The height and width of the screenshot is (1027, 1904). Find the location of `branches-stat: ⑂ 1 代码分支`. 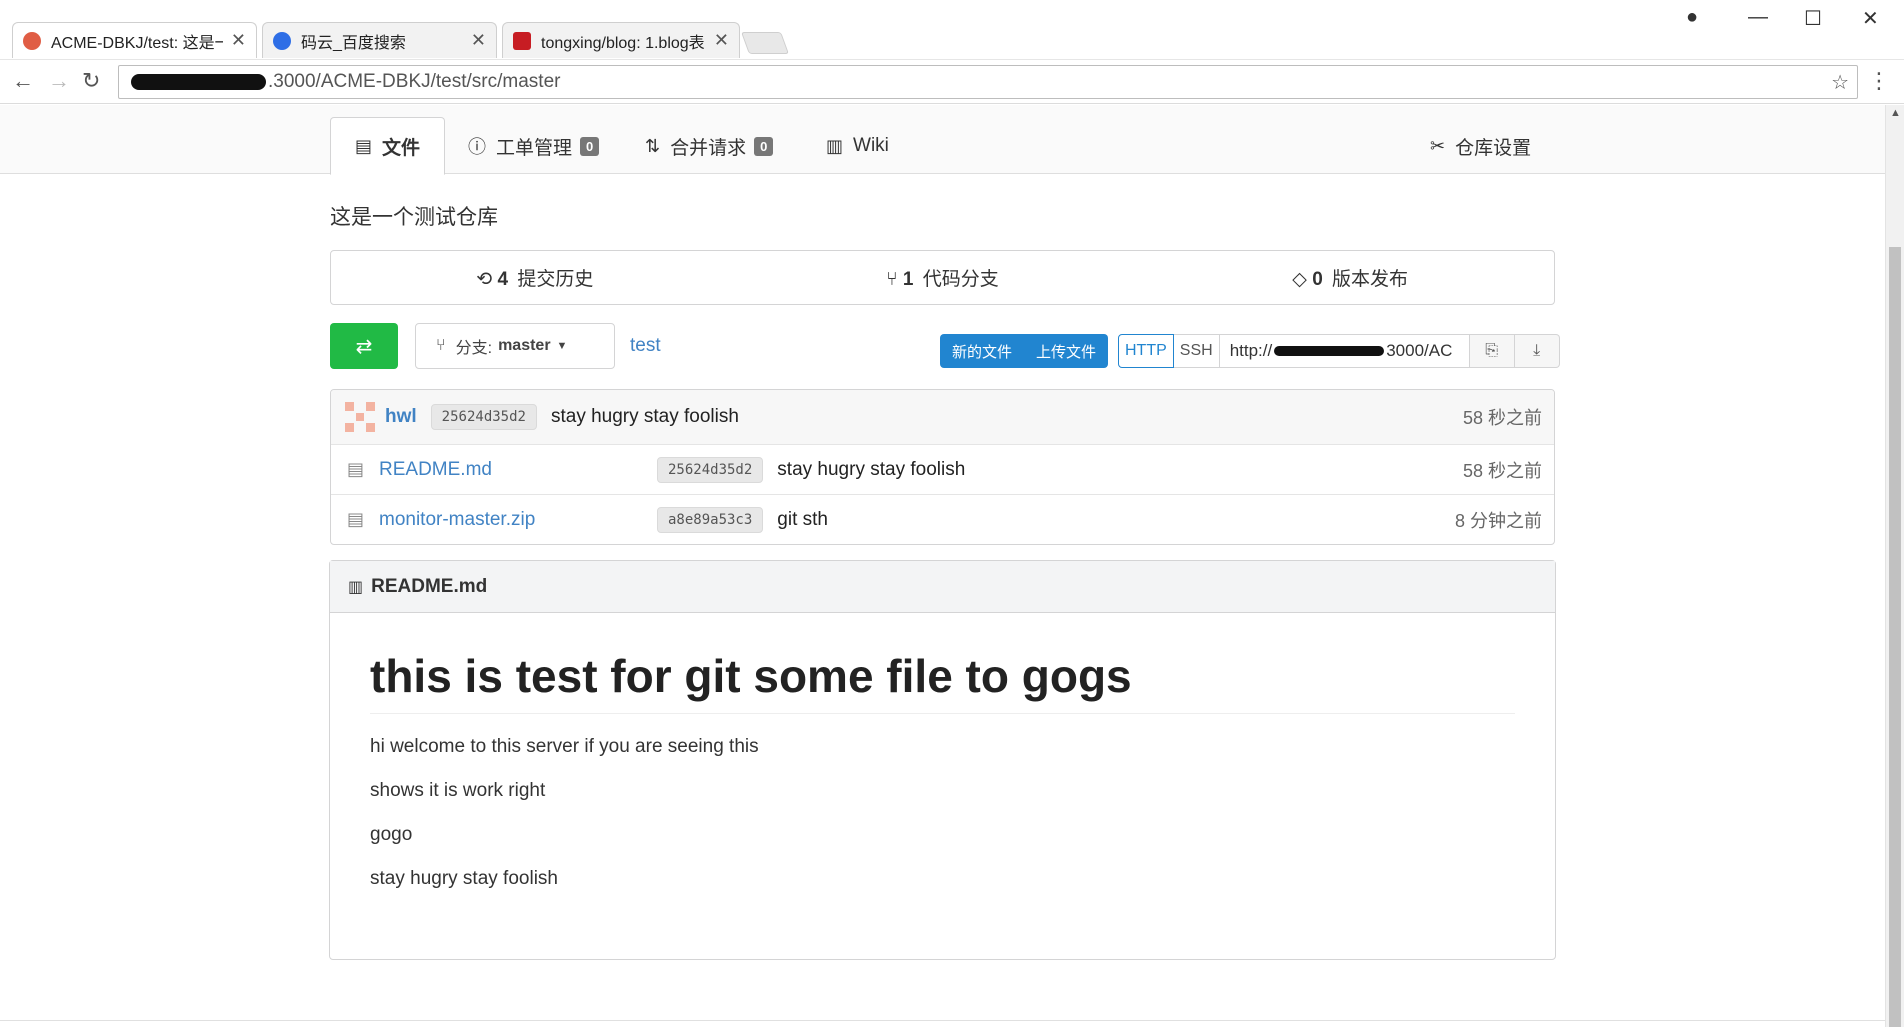

branches-stat: ⑂ 1 代码分支 is located at coordinates (943, 277).